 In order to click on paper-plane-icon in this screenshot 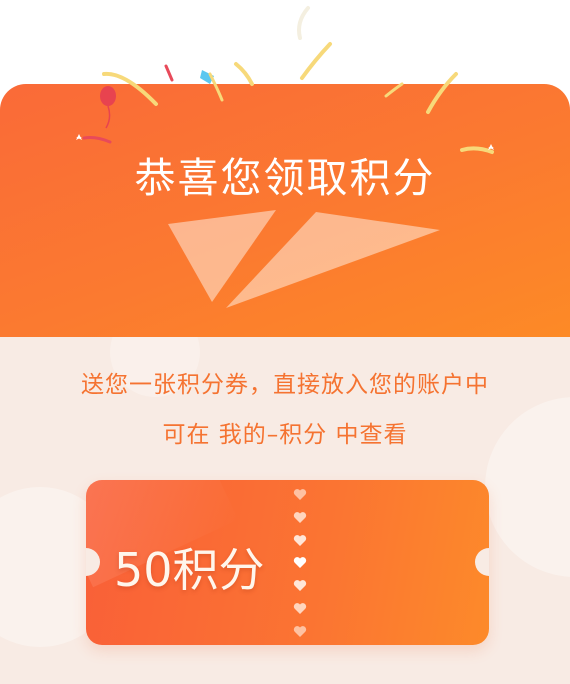, I will do `click(304, 259)`.